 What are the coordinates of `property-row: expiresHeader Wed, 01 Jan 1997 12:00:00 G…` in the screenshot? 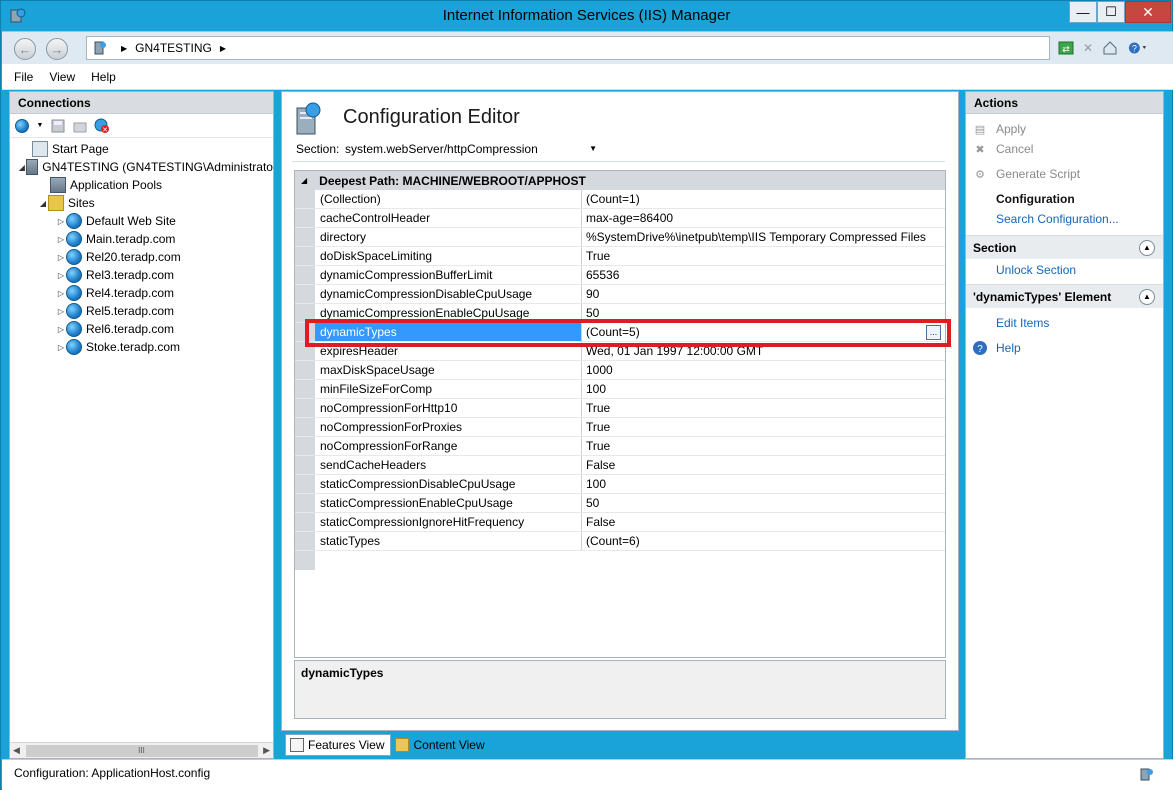 It's located at (620, 351).